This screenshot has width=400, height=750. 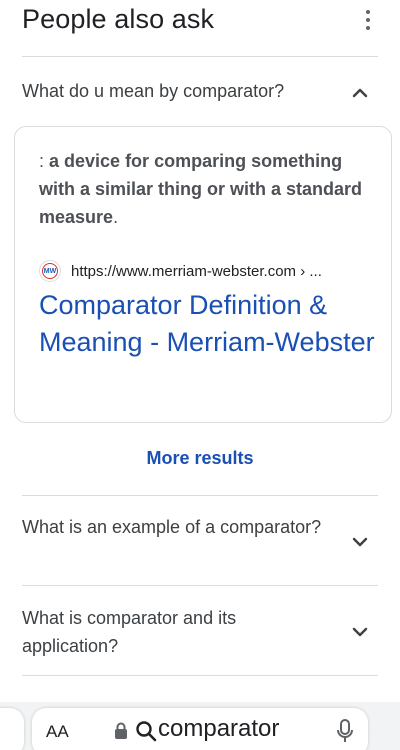 I want to click on text-size-button: AA, so click(x=57, y=732).